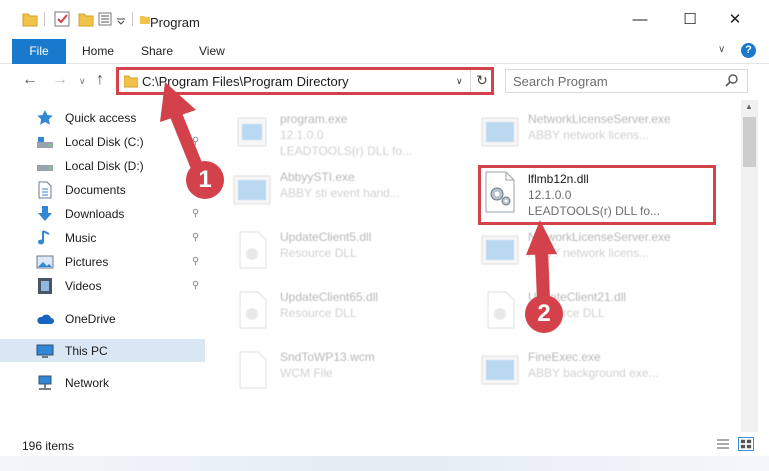  I want to click on sidebar-item-label: Downloads, so click(95, 214).